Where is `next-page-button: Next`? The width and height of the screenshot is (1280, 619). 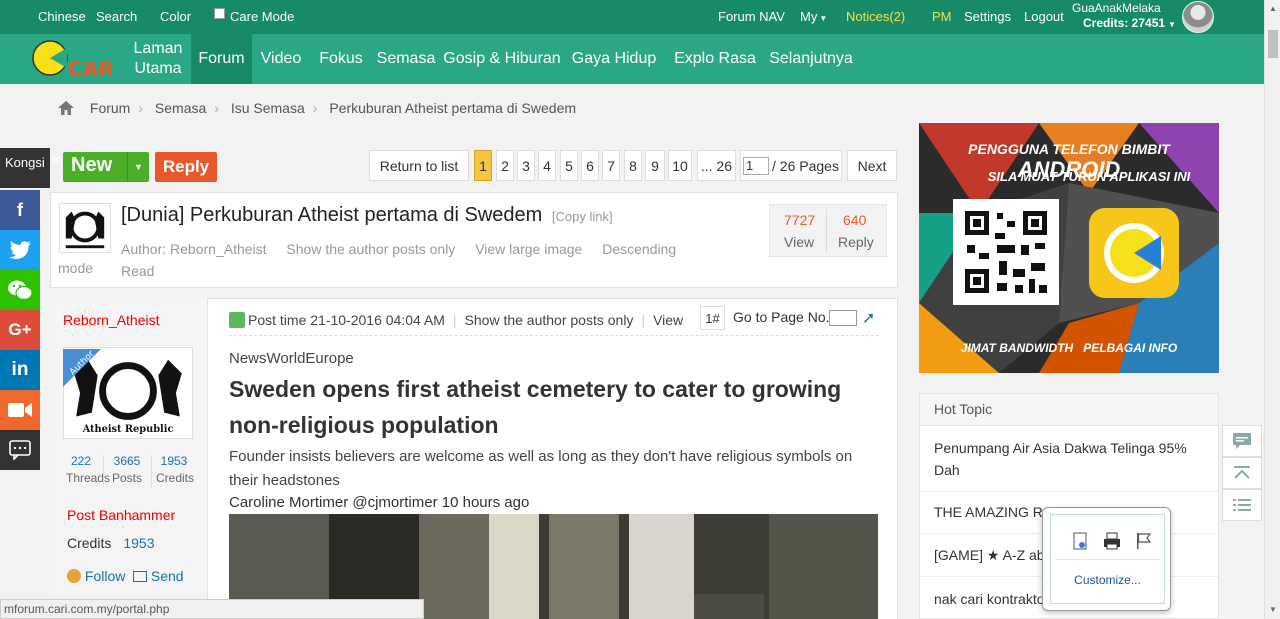
next-page-button: Next is located at coordinates (872, 165).